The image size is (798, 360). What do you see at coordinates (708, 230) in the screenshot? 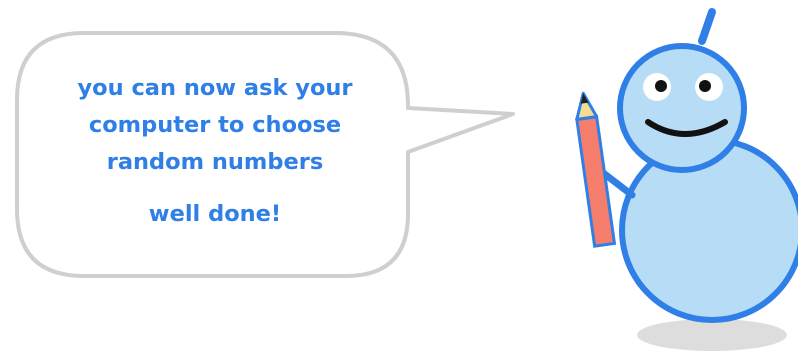
I see `robot-body` at bounding box center [708, 230].